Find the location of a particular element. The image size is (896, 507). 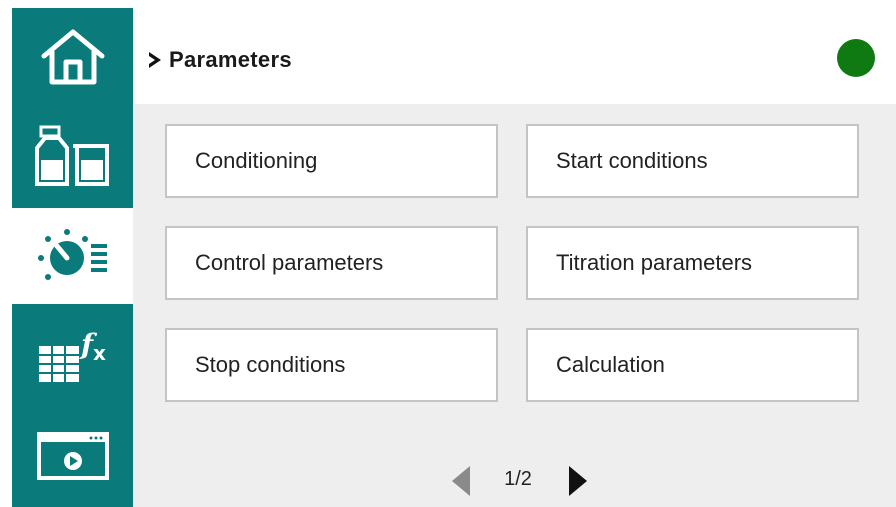

parameters-dial-icon is located at coordinates (72, 254).